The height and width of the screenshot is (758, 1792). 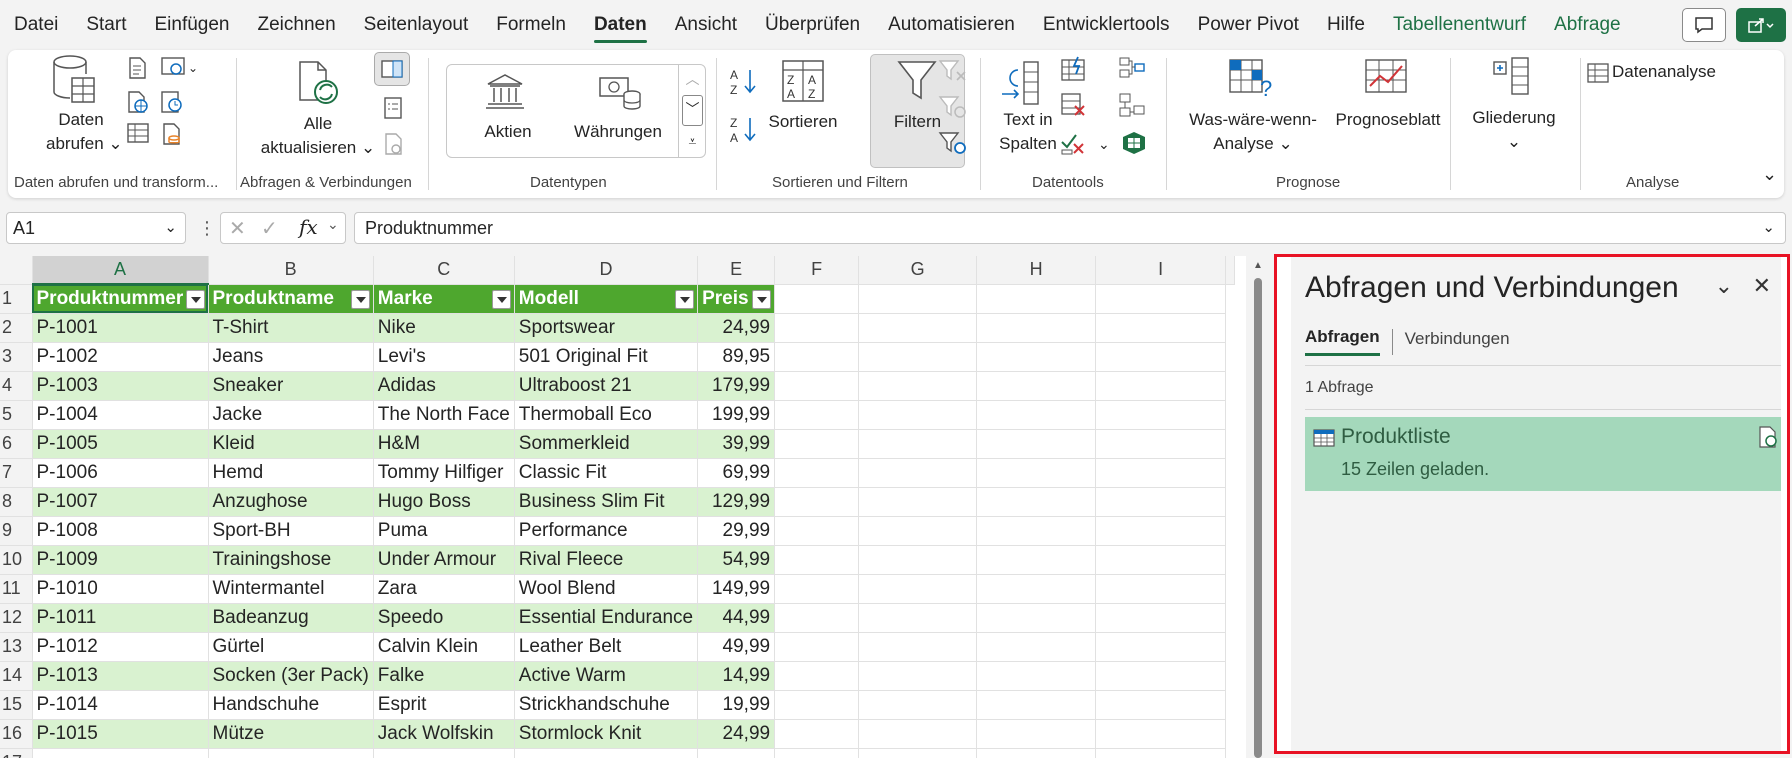 I want to click on outline-button: Gliederung ⌄, so click(x=1514, y=130).